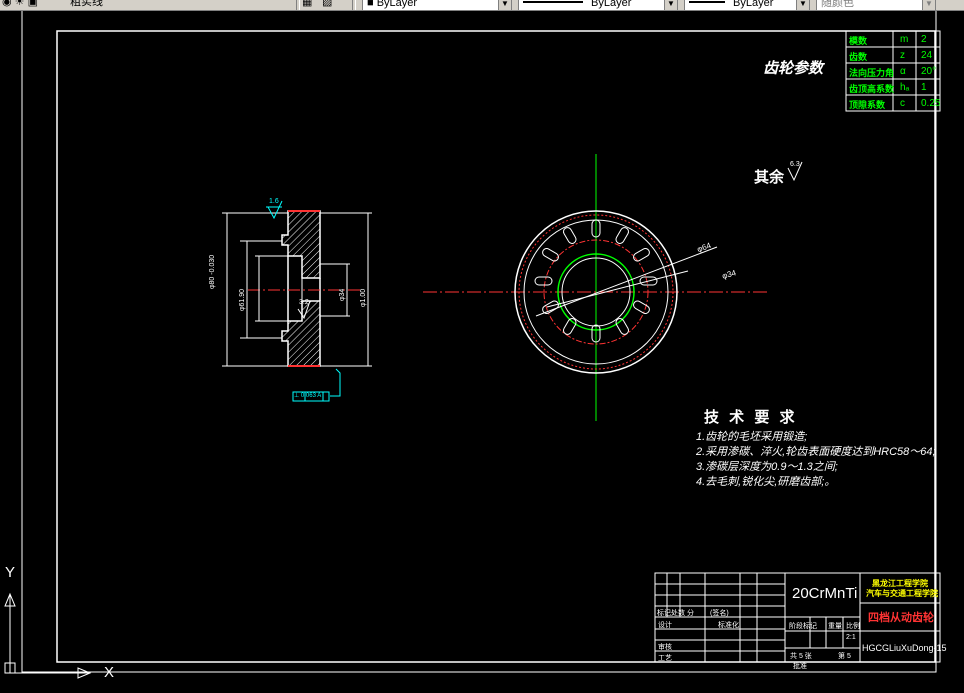 The image size is (964, 693). What do you see at coordinates (853, 626) in the screenshot?
I see `label-scale: 比例` at bounding box center [853, 626].